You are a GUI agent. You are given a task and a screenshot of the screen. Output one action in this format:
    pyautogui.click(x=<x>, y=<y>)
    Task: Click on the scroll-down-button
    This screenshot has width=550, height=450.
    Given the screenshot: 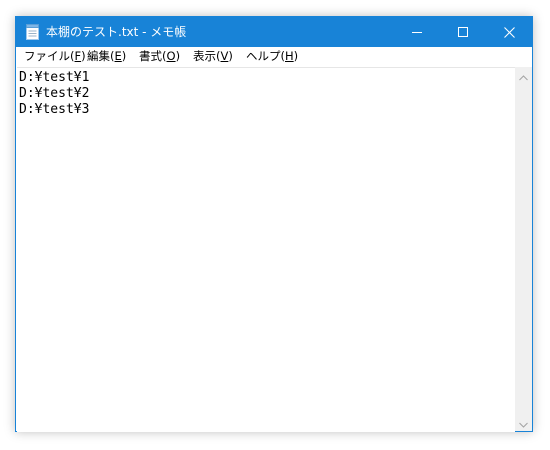 What is the action you would take?
    pyautogui.click(x=523, y=422)
    